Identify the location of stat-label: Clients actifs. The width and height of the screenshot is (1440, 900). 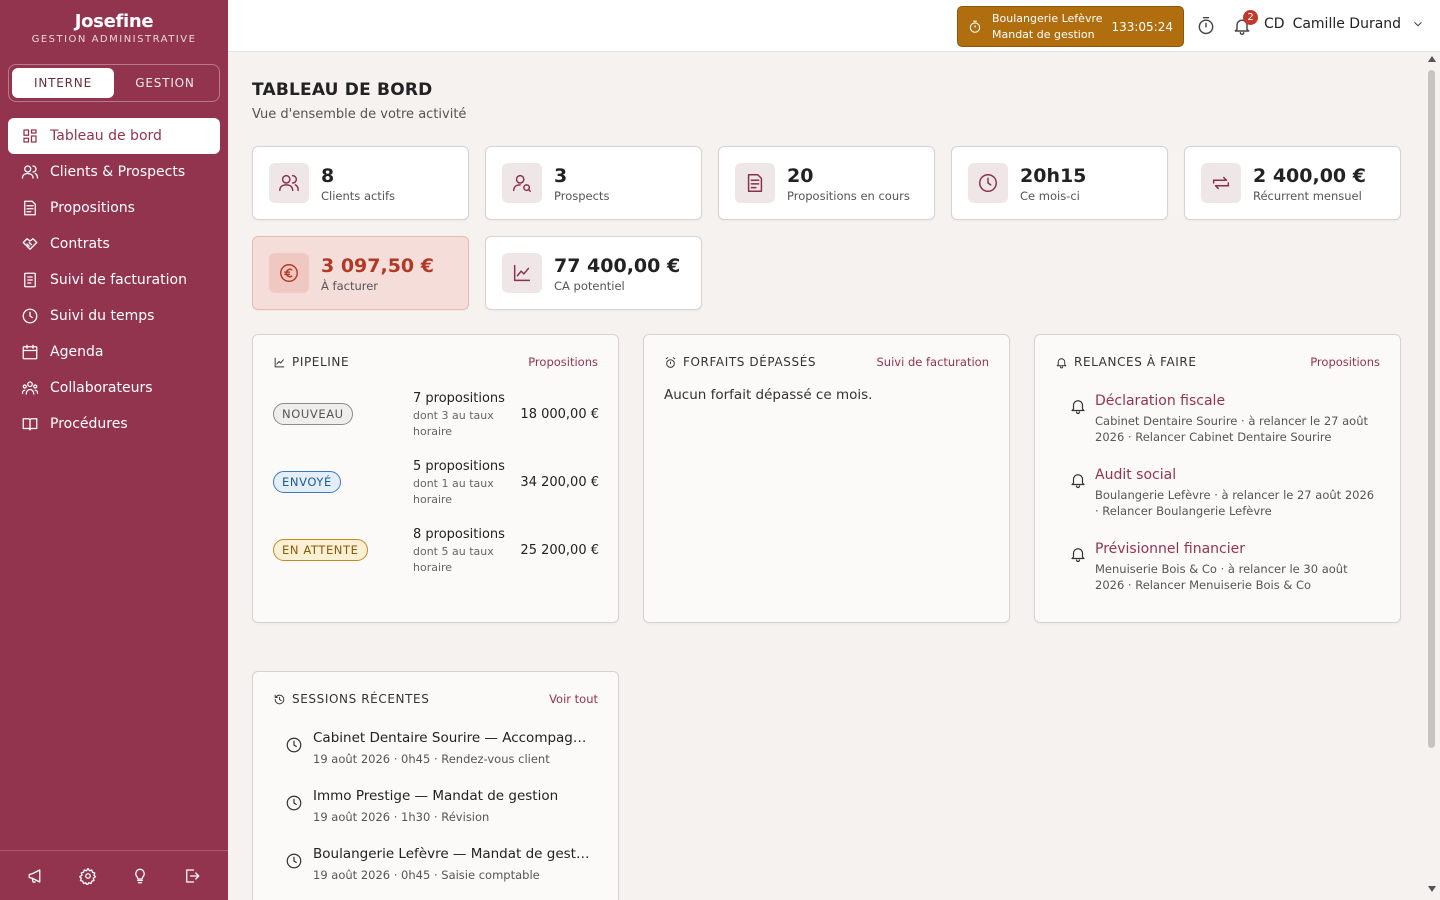
(358, 195).